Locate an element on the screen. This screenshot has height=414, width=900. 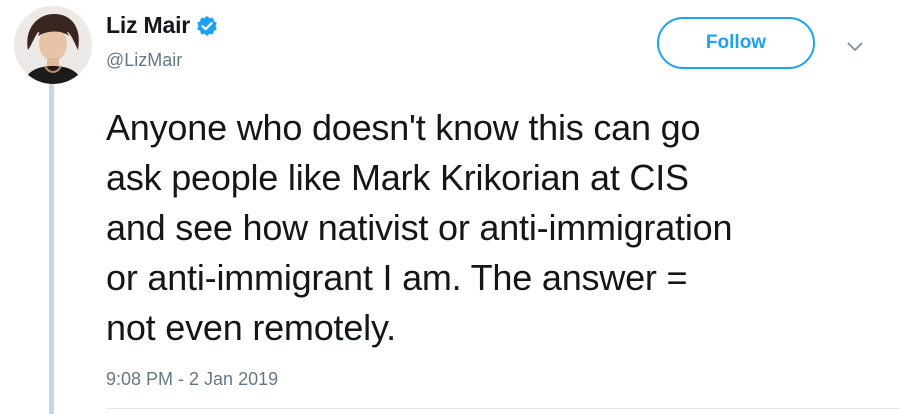
avatar is located at coordinates (53, 45).